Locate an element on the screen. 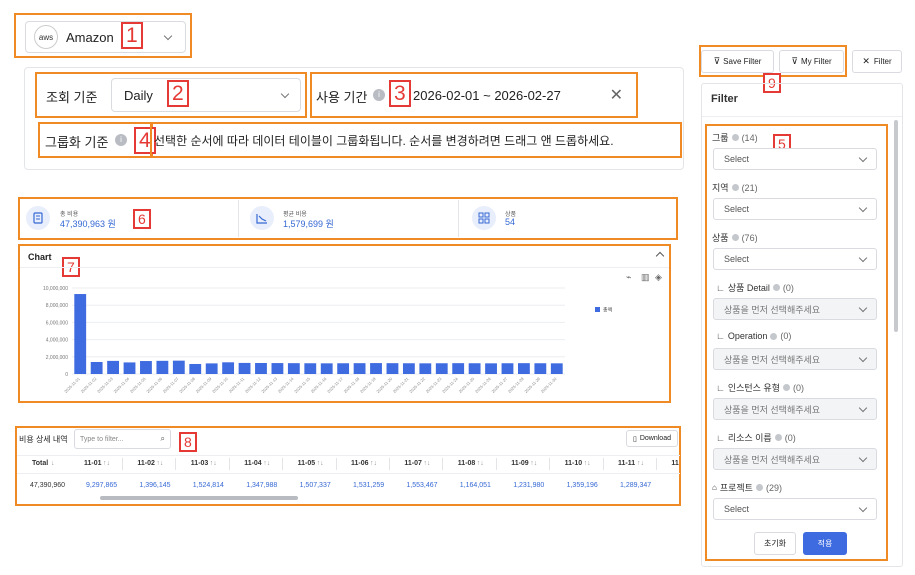 This screenshot has width=915, height=575. apply-button: 적용 is located at coordinates (825, 543).